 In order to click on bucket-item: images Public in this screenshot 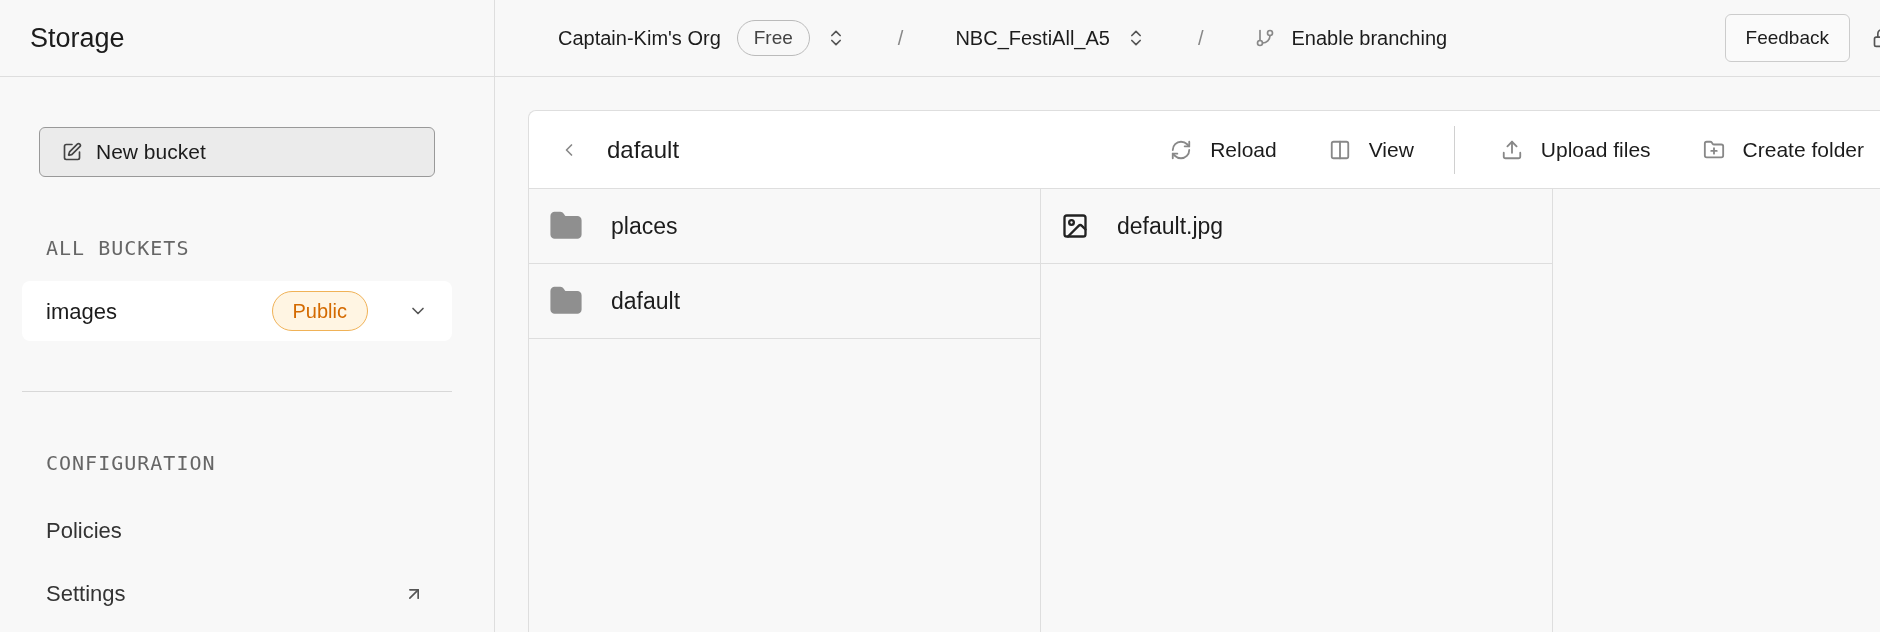, I will do `click(237, 311)`.